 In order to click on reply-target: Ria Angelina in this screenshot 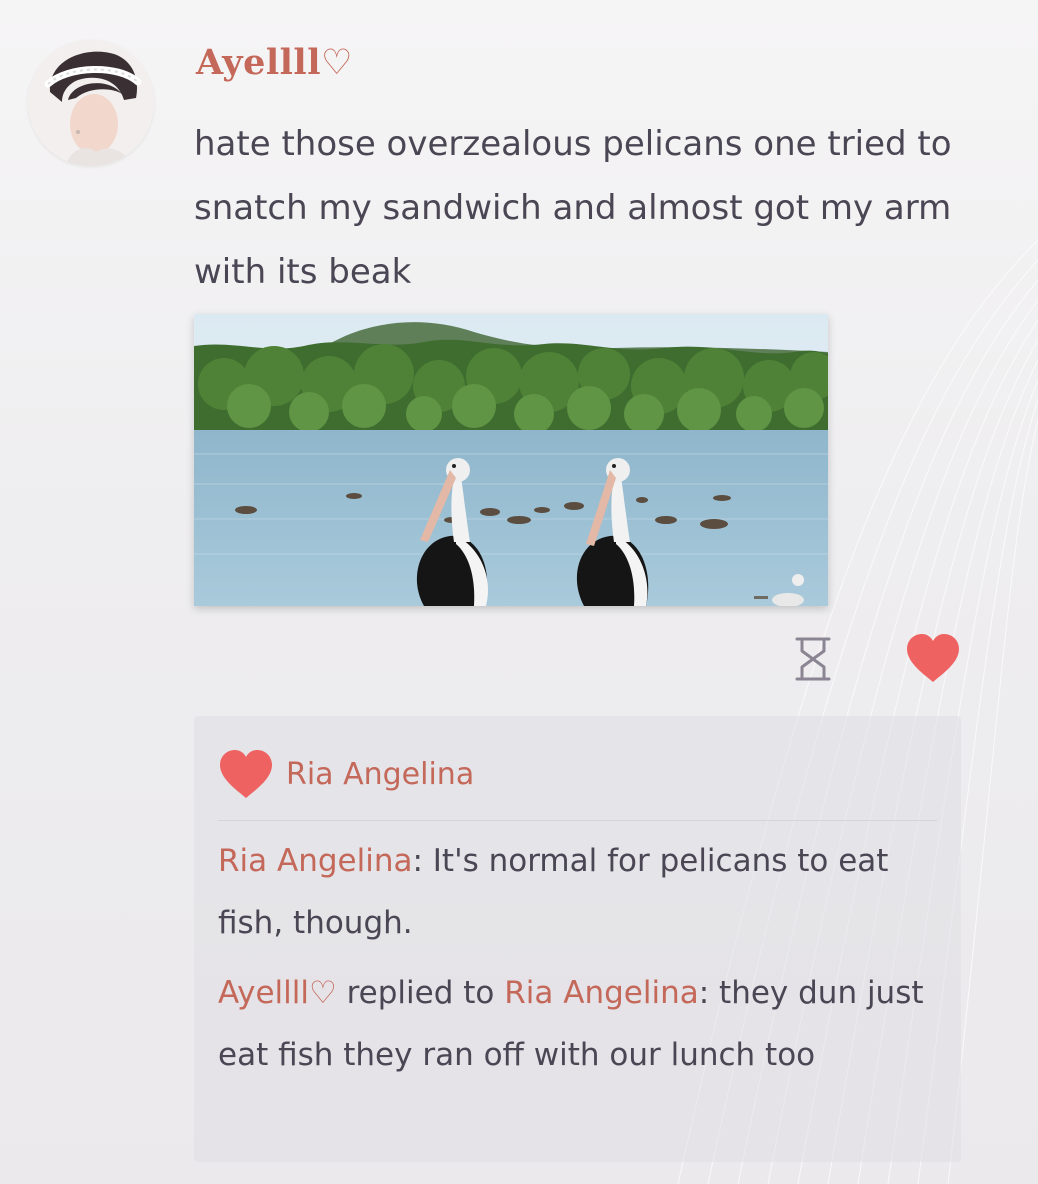, I will do `click(601, 993)`.